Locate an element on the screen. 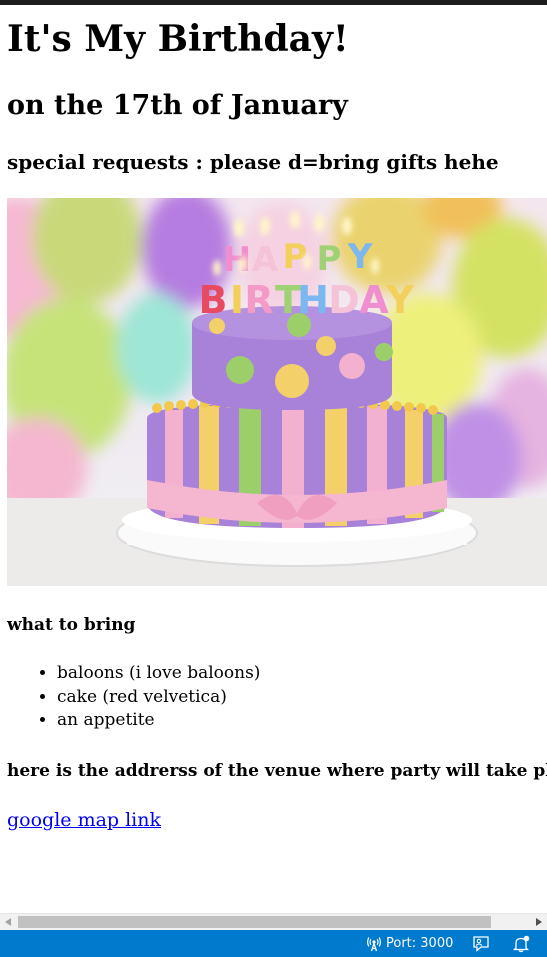 This screenshot has width=547, height=957. scroll-left-arrow-icon is located at coordinates (8, 922).